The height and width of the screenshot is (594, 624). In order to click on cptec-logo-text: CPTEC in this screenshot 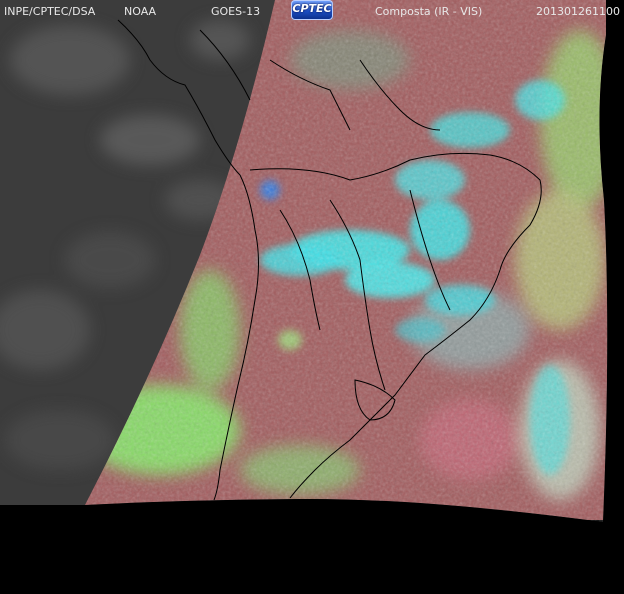, I will do `click(312, 8)`.